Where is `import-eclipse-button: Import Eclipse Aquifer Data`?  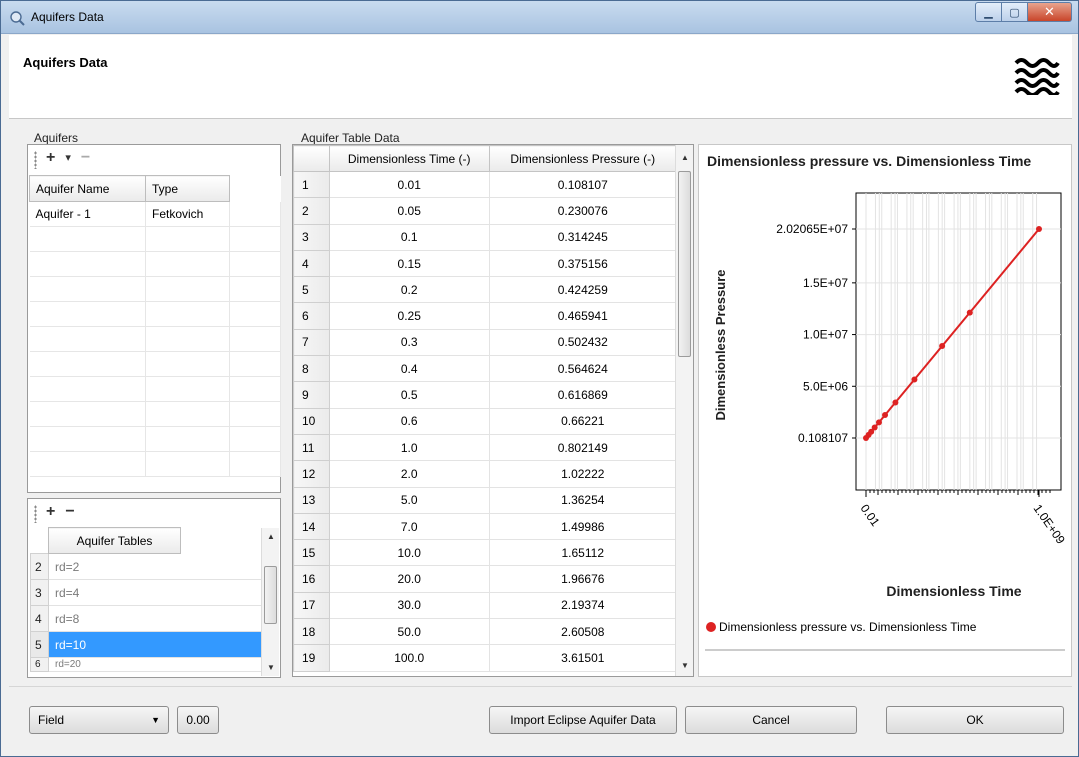
import-eclipse-button: Import Eclipse Aquifer Data is located at coordinates (583, 720).